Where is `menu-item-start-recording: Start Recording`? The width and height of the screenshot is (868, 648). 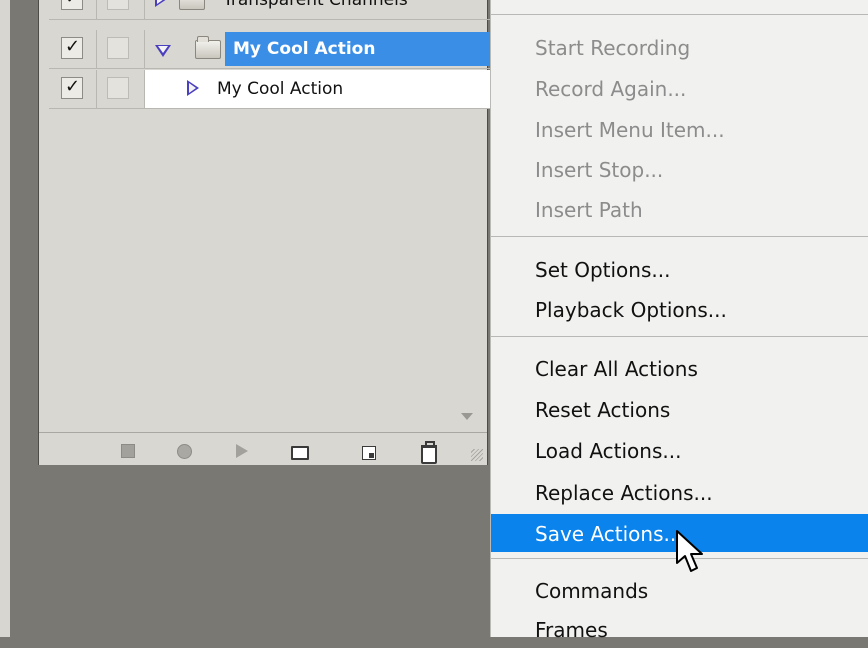
menu-item-start-recording: Start Recording is located at coordinates (679, 47).